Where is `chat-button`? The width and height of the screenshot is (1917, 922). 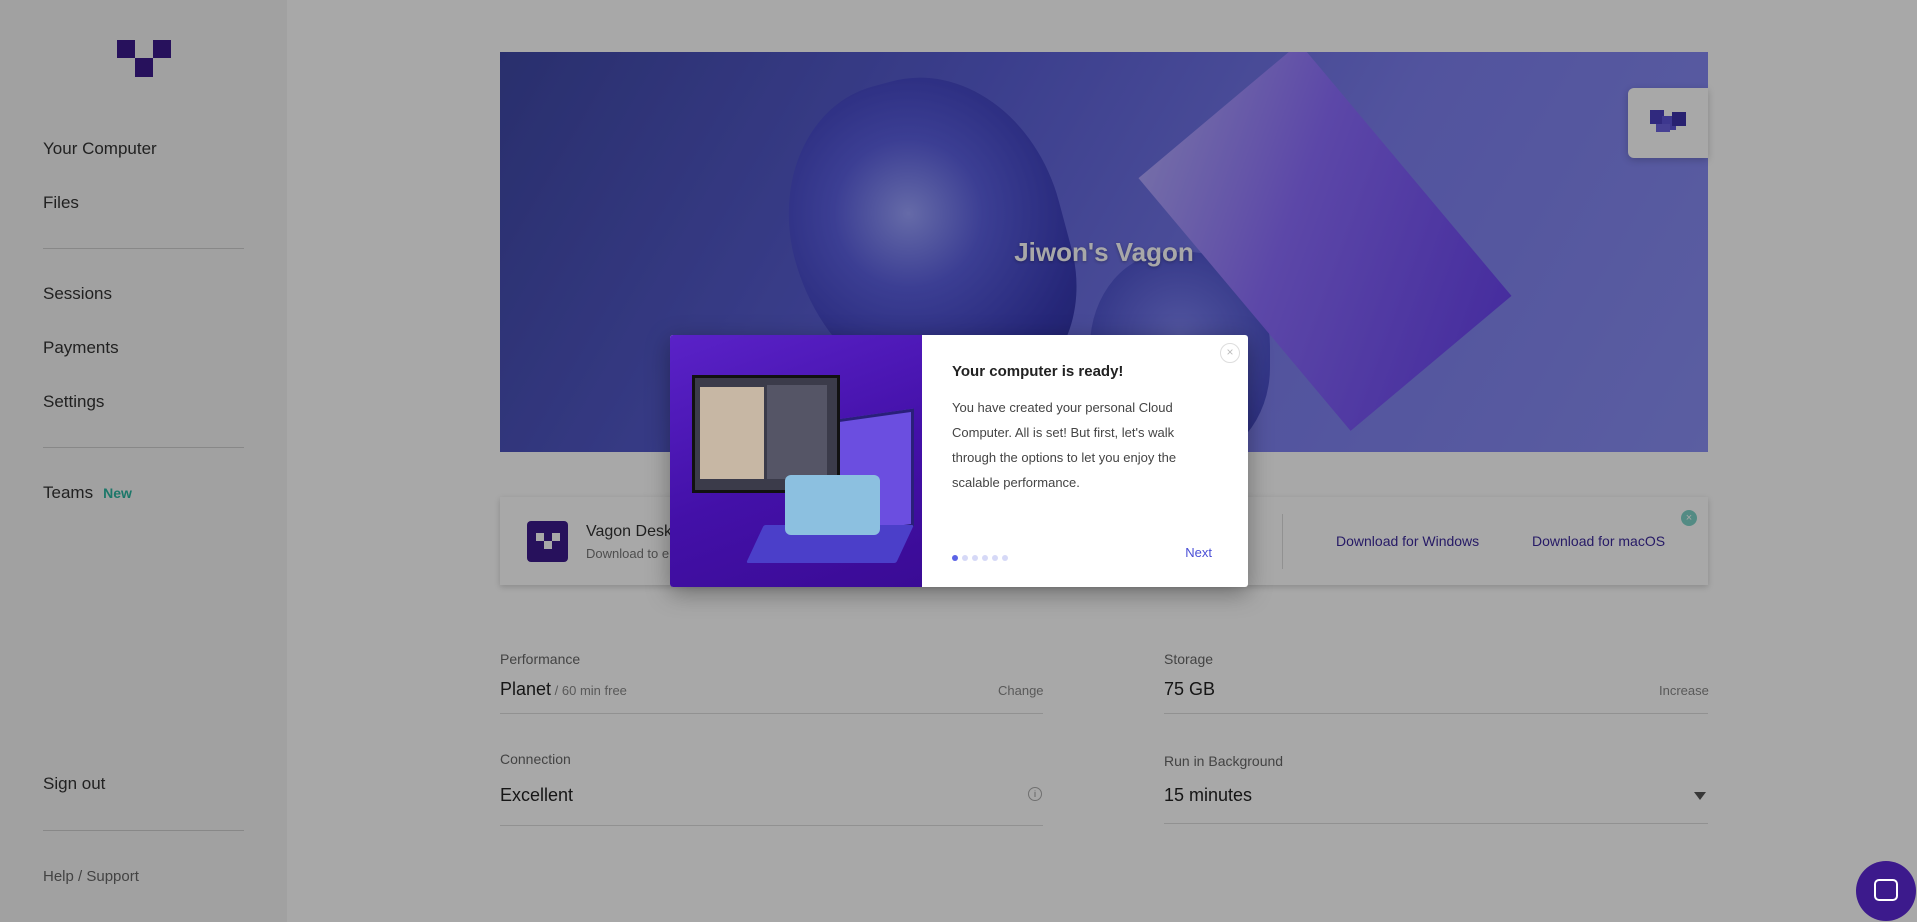
chat-button is located at coordinates (1886, 891).